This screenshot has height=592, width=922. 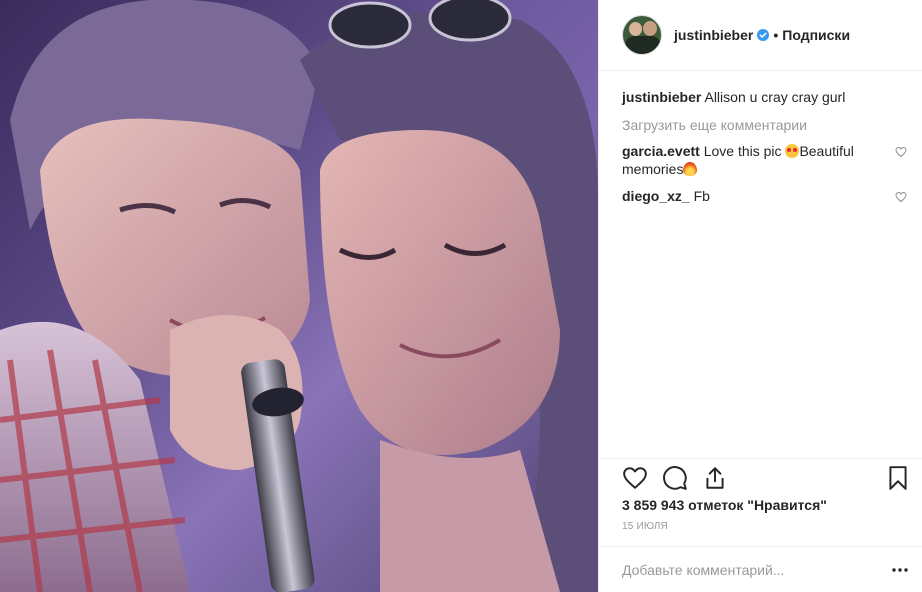 I want to click on comment-icon, so click(x=675, y=478).